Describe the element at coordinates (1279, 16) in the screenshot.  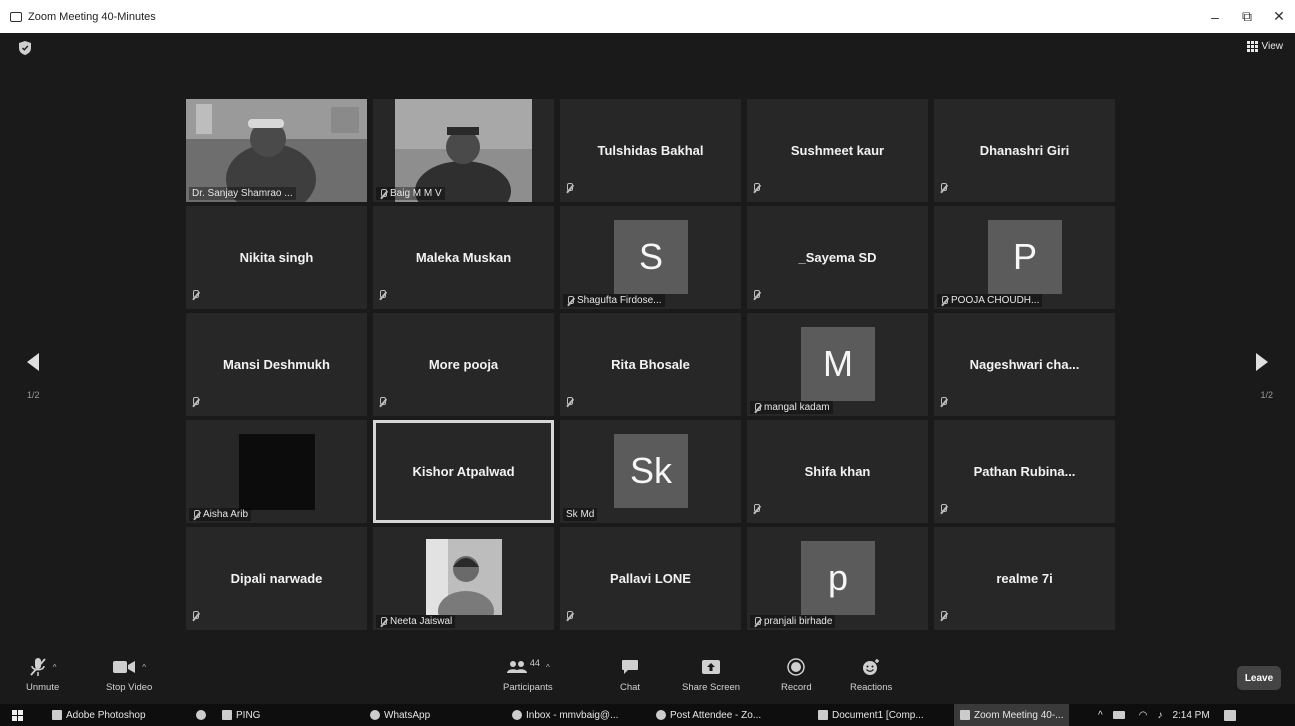
I see `close-button: ✕` at that location.